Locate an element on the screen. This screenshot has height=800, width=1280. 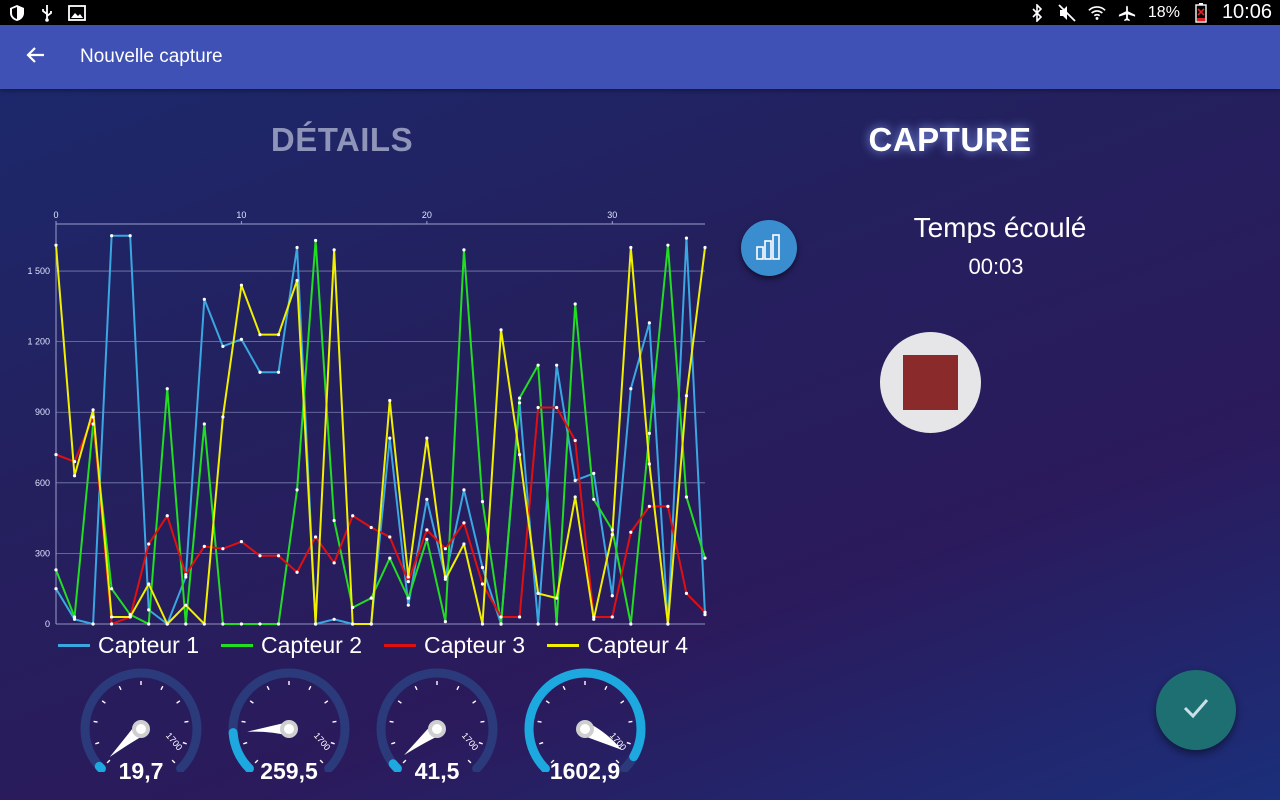
back-button is located at coordinates (36, 57).